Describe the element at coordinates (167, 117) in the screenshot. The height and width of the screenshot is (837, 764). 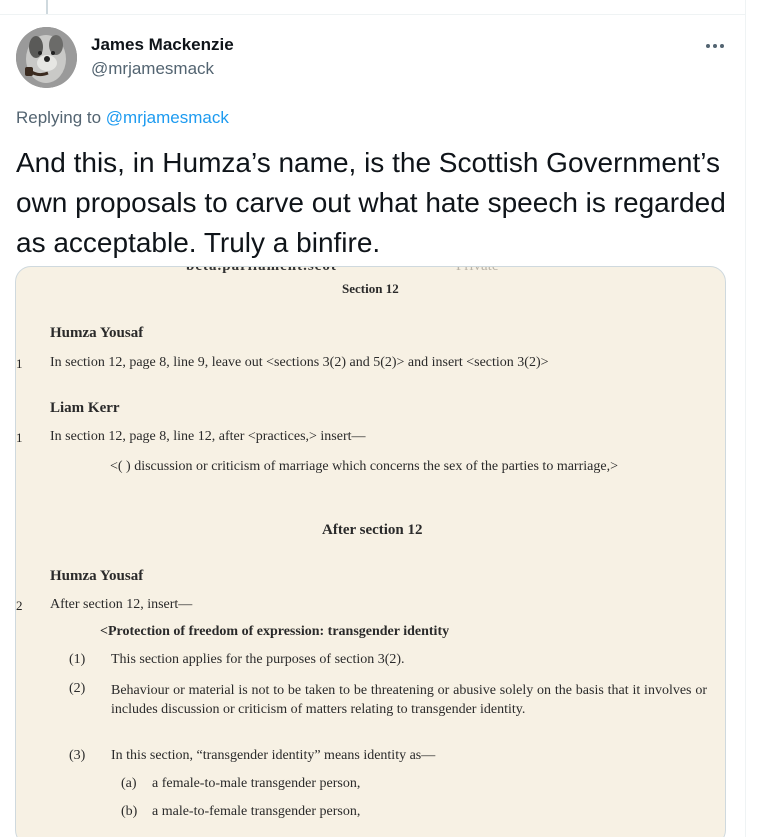
I see `replying-to-handle-link: @mrjamesmack` at that location.